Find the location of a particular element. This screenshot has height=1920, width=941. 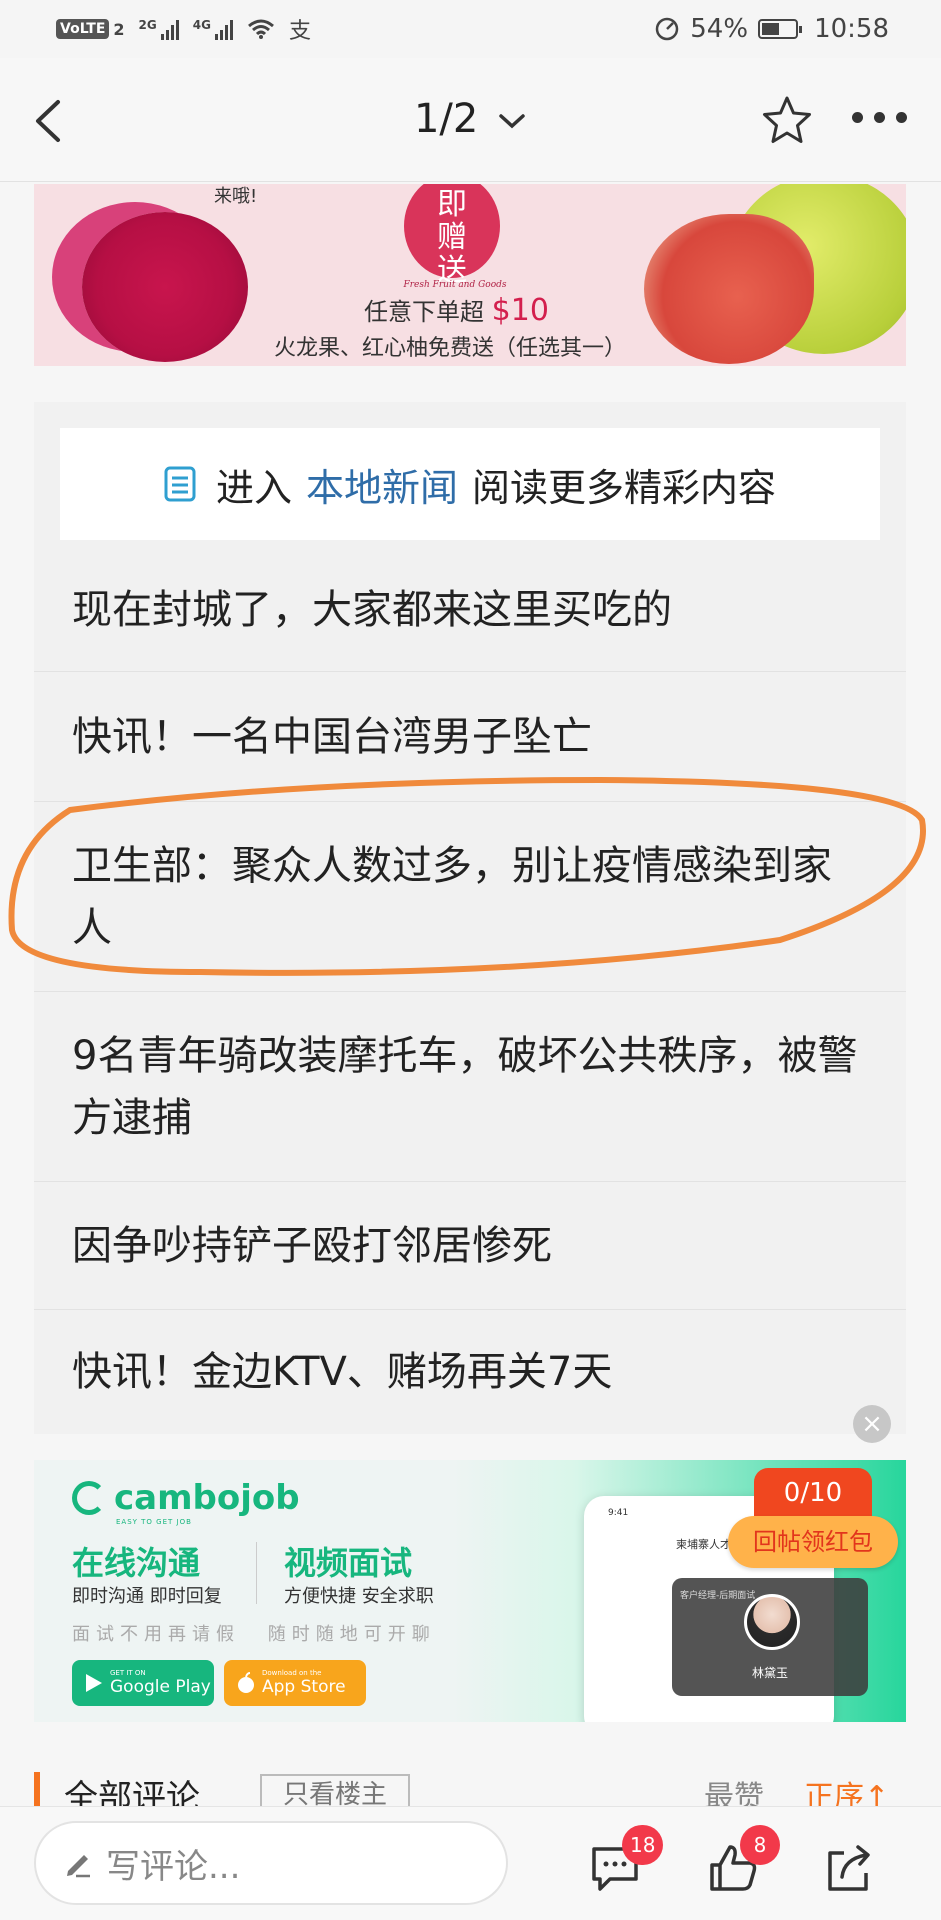

google-small: GET IT ON is located at coordinates (128, 1673).